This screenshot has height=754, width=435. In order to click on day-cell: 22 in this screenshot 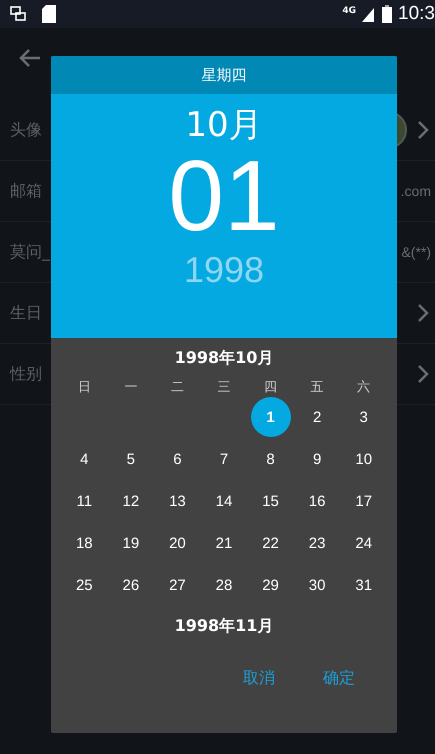, I will do `click(270, 543)`.